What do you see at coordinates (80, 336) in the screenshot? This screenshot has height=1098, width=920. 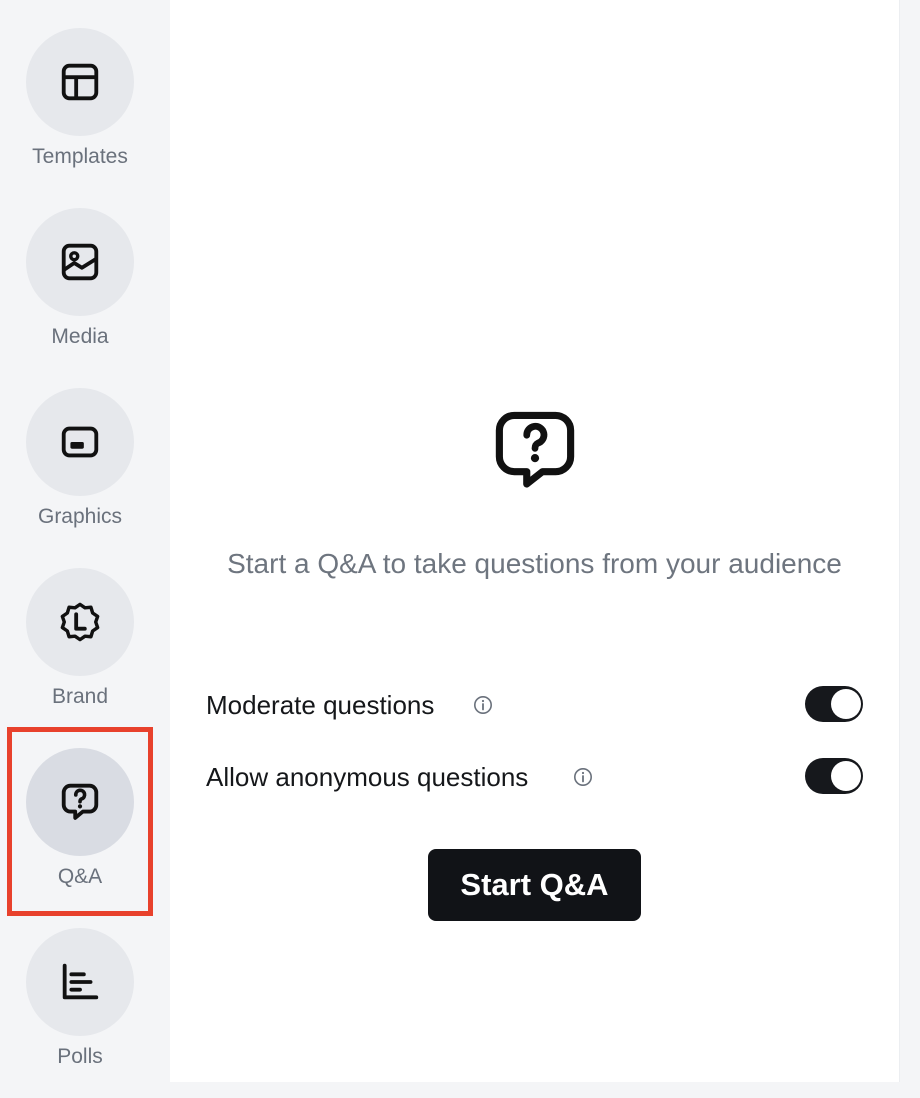 I see `sidebar-item-label: Media` at bounding box center [80, 336].